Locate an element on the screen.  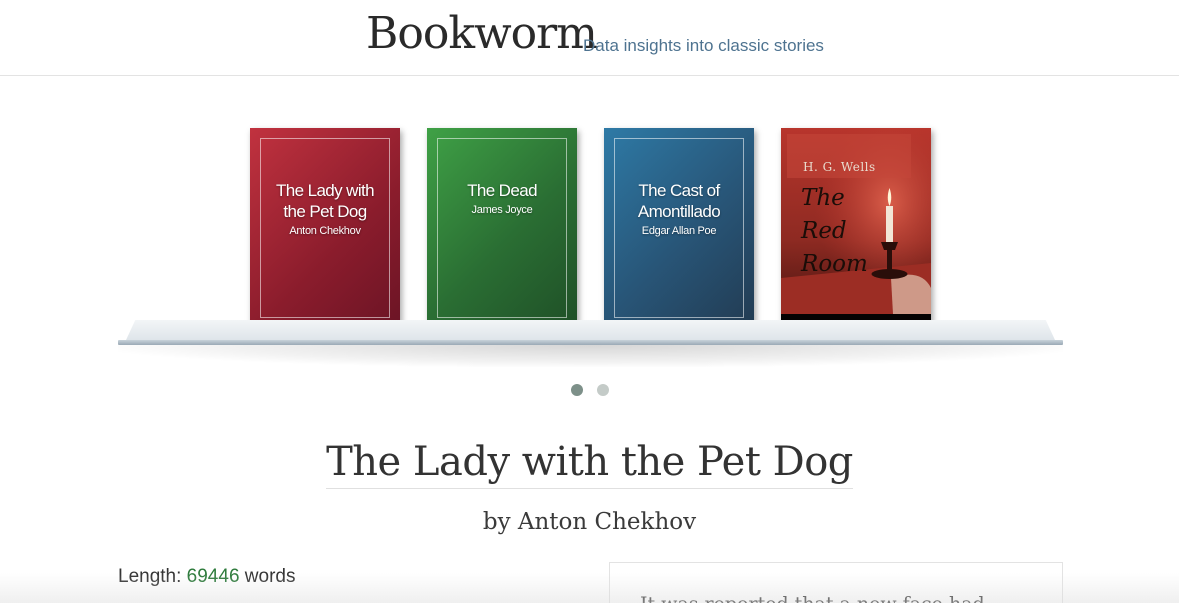
book-red-room: H. G. Wells The Red Room is located at coordinates (856, 228).